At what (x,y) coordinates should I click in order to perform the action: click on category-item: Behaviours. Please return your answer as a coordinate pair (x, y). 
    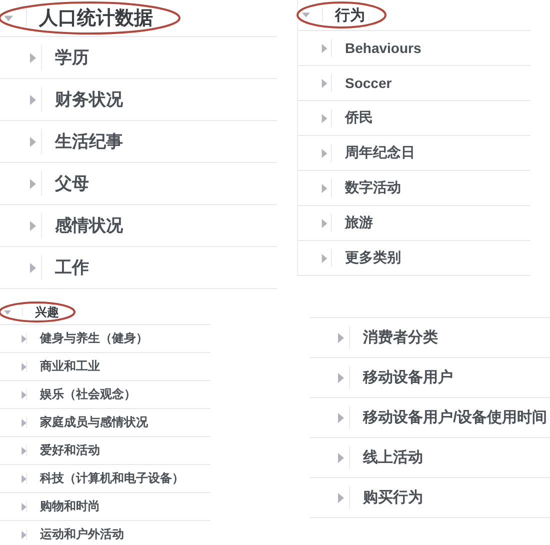
    Looking at the image, I should click on (383, 48).